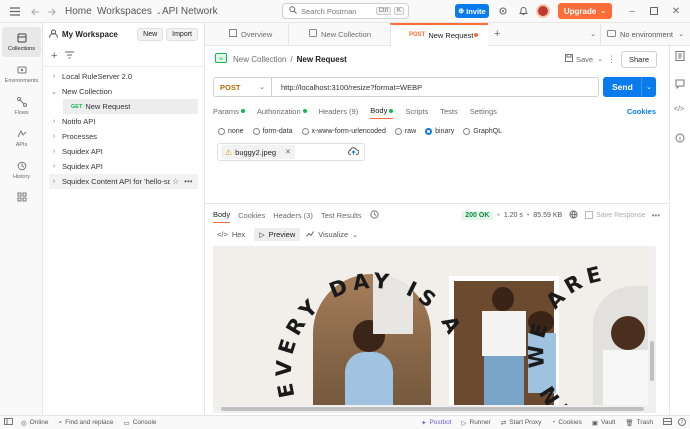  Describe the element at coordinates (140, 423) in the screenshot. I see `console-button: ▭ Console` at that location.